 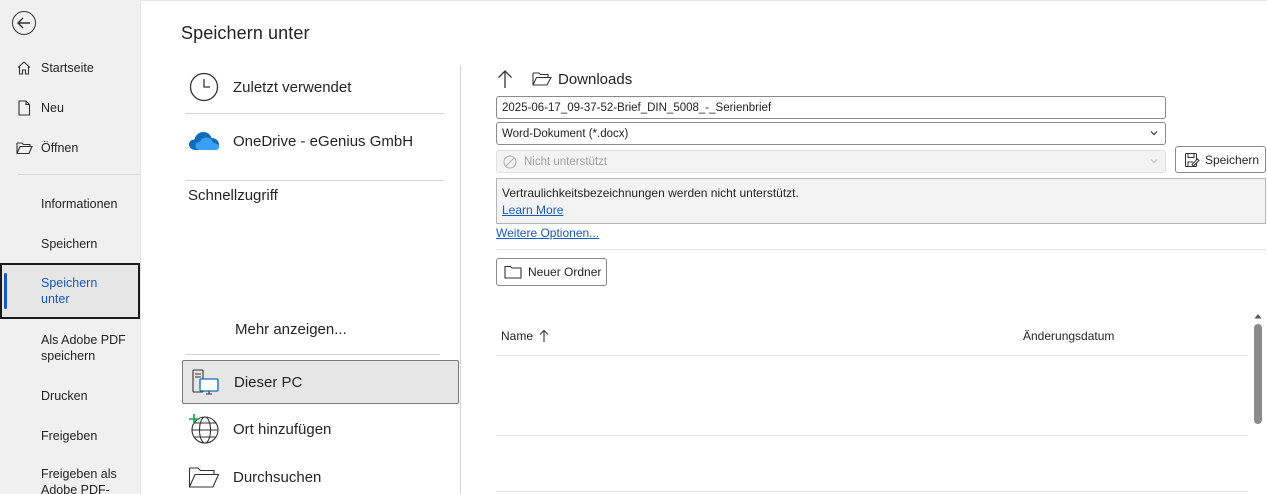 I want to click on column-header-name: Name, so click(x=525, y=336).